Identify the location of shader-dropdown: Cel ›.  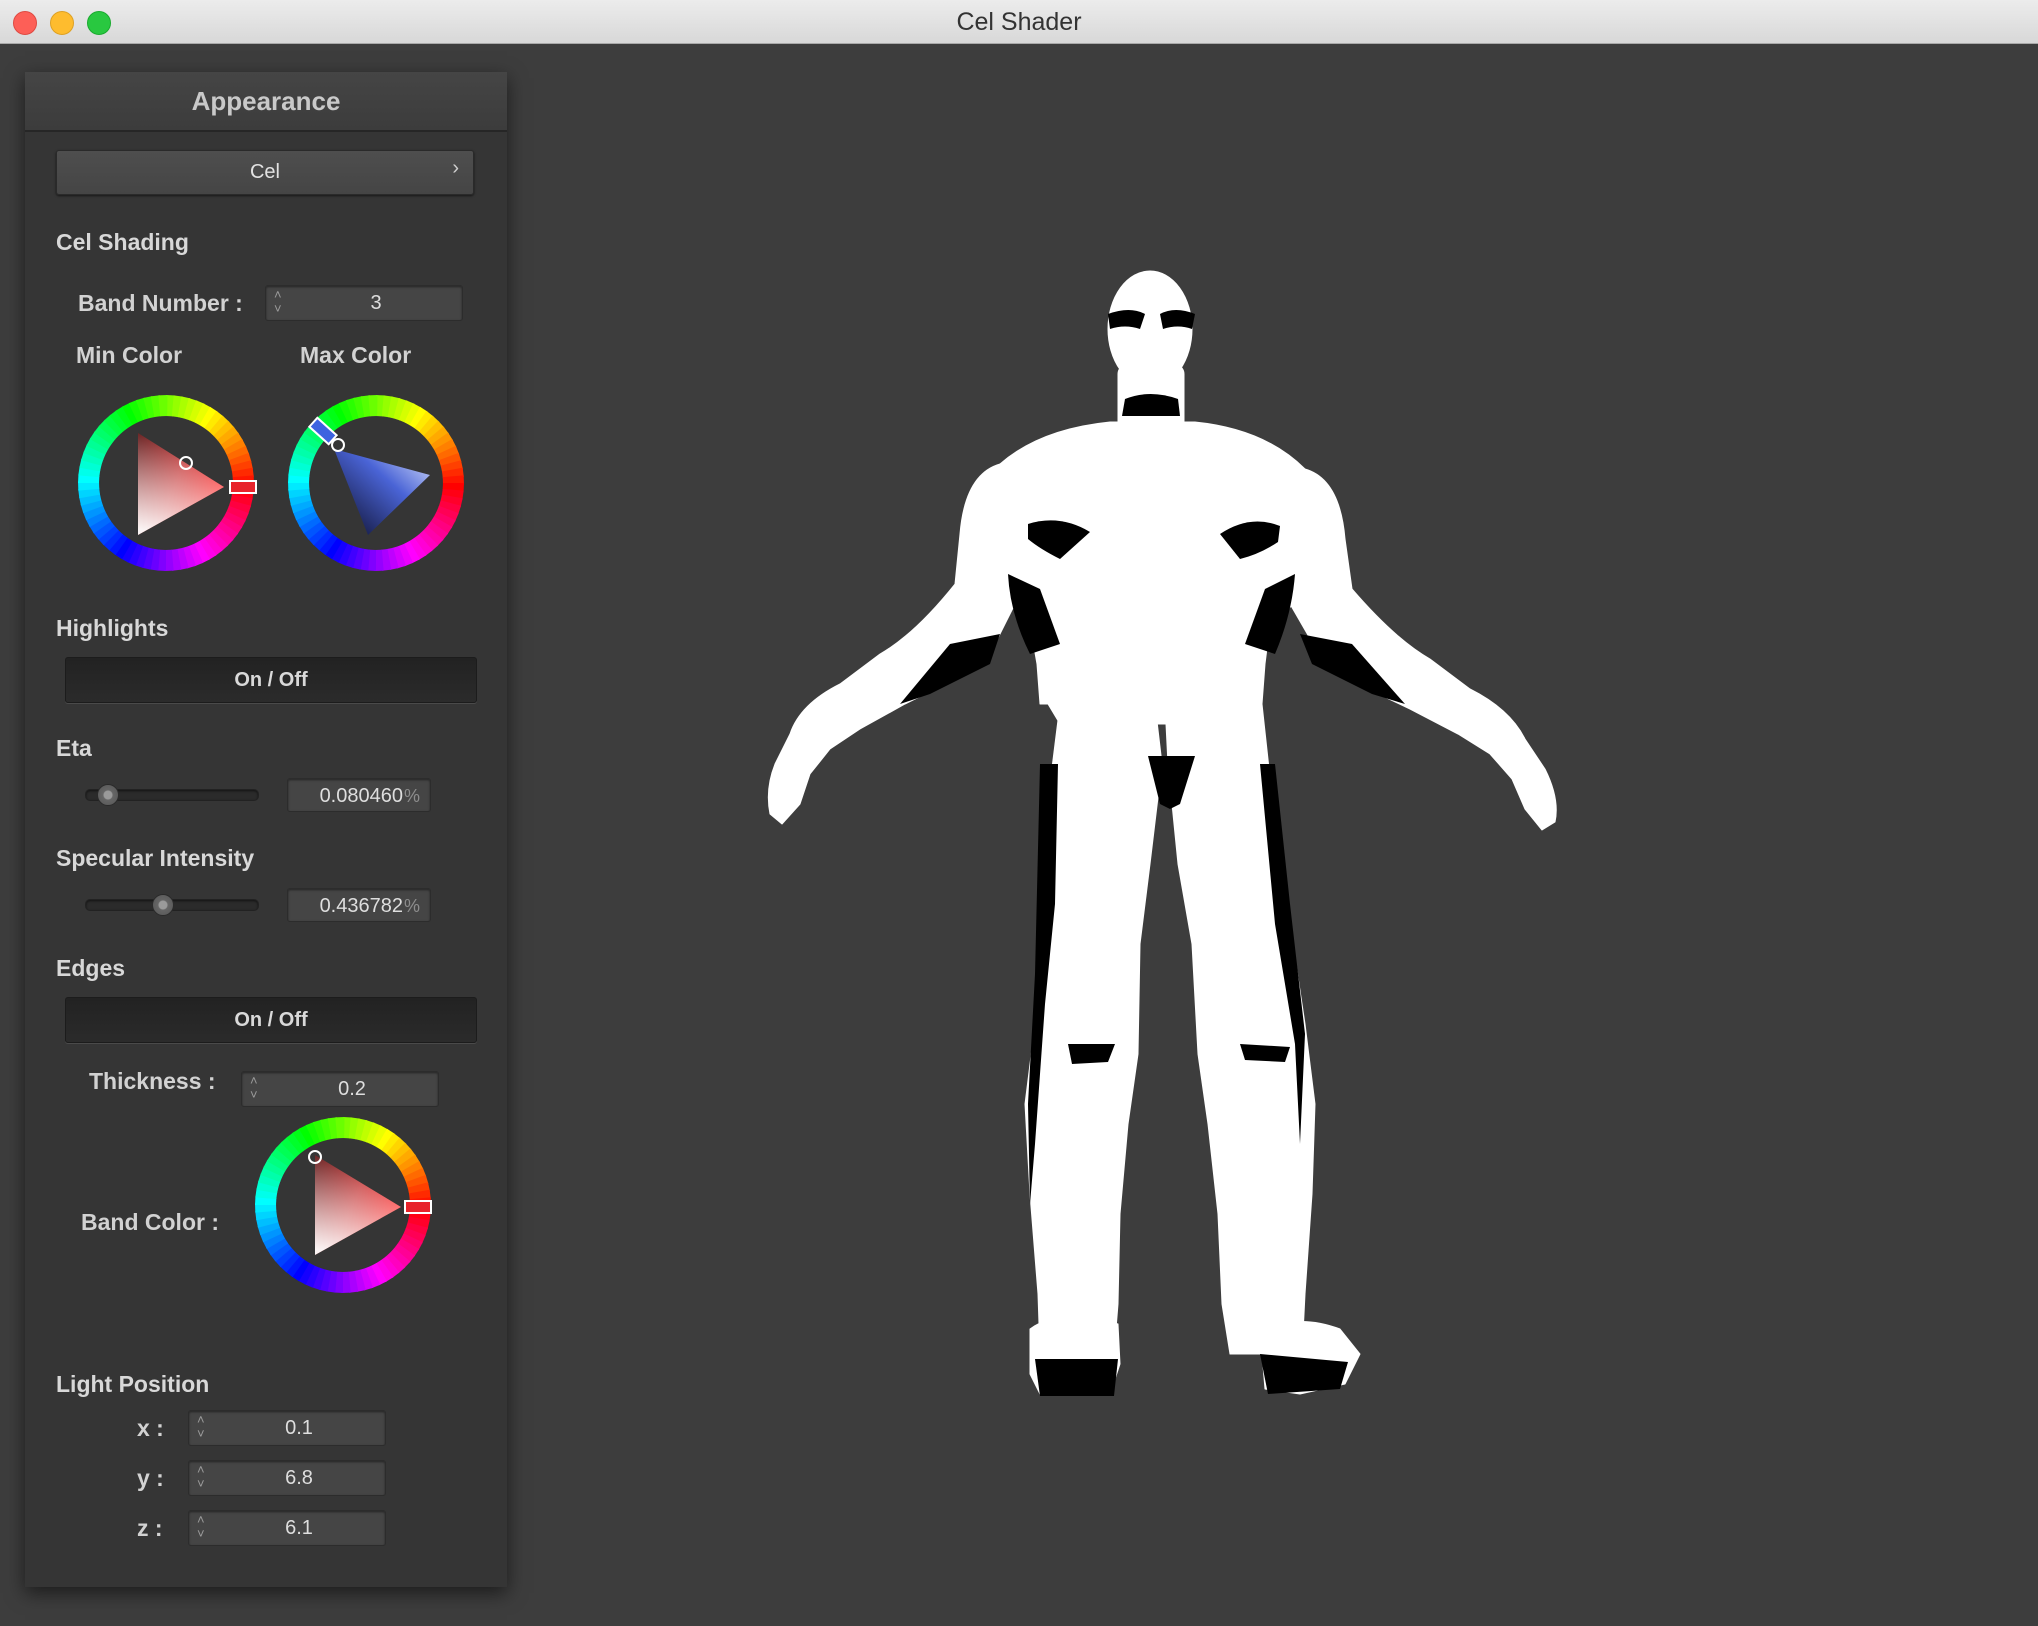
(265, 172).